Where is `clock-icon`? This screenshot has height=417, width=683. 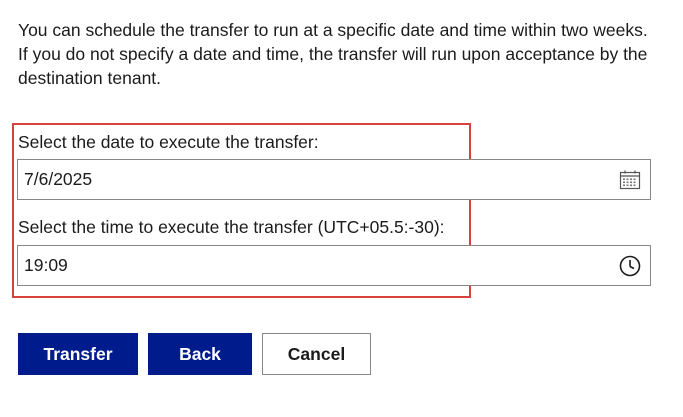
clock-icon is located at coordinates (630, 265).